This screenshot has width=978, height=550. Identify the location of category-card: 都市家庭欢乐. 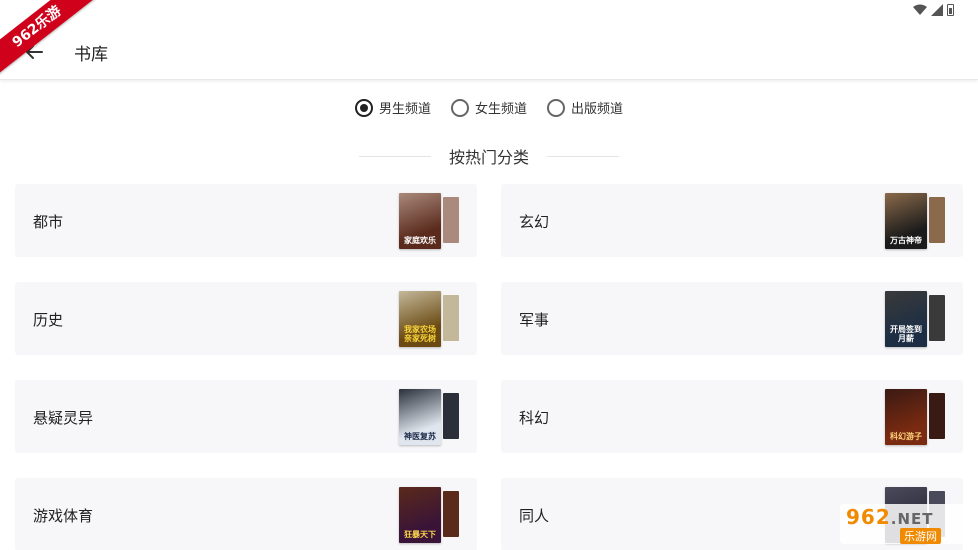
(246, 220).